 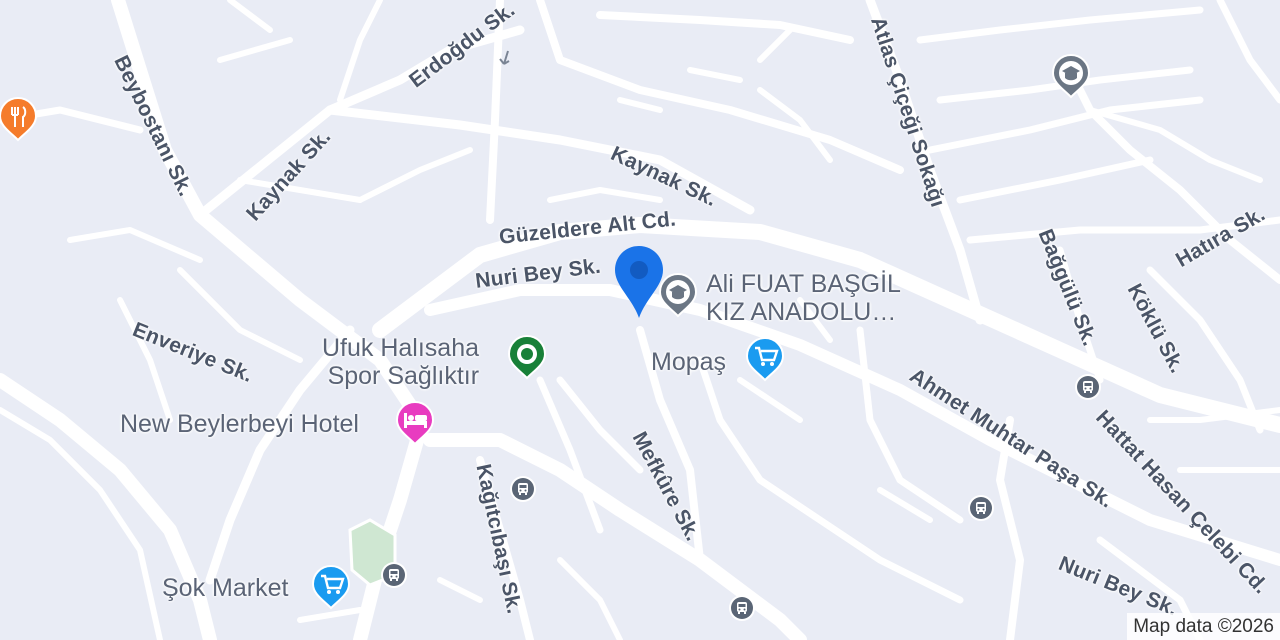 I want to click on ufuk-label: Ufuk Halısaha Spor Sağlıktır, so click(x=400, y=362).